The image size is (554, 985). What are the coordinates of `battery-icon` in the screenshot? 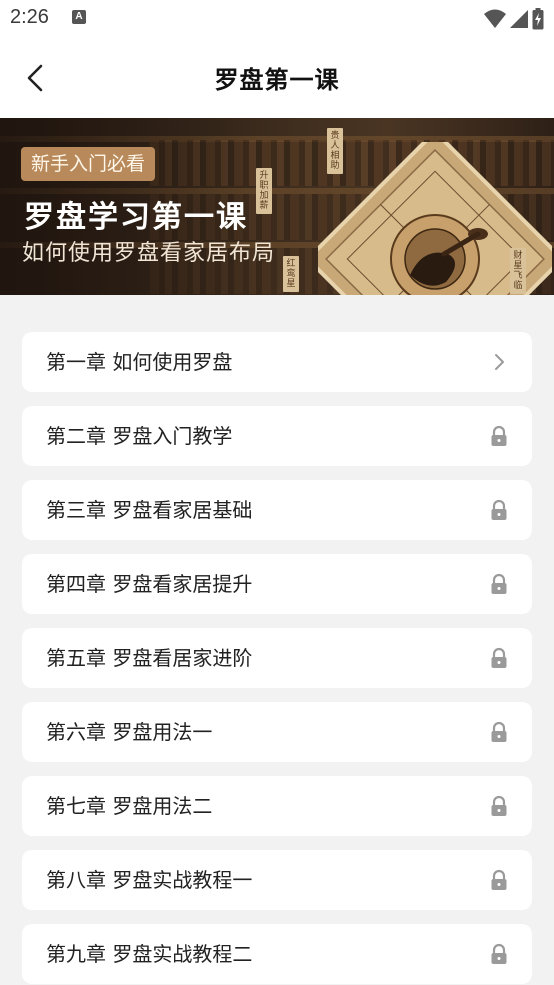 It's located at (538, 19).